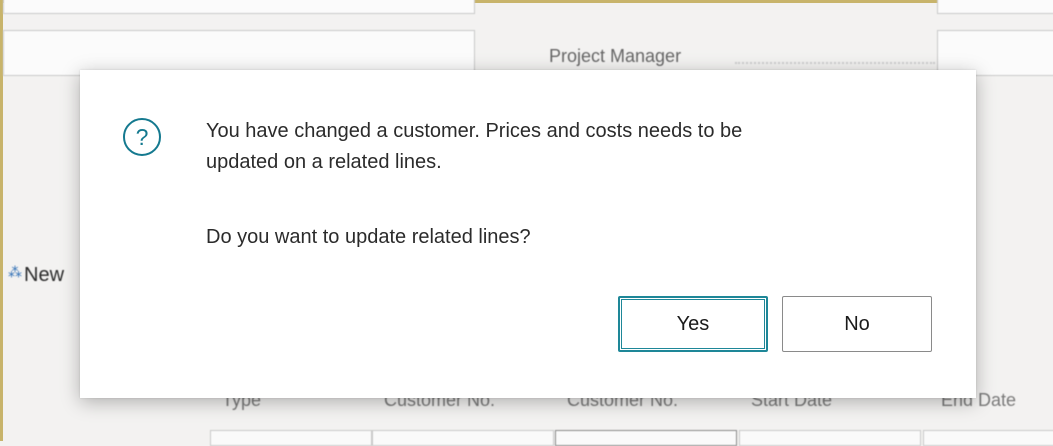  I want to click on bg-field-top-left, so click(239, 7).